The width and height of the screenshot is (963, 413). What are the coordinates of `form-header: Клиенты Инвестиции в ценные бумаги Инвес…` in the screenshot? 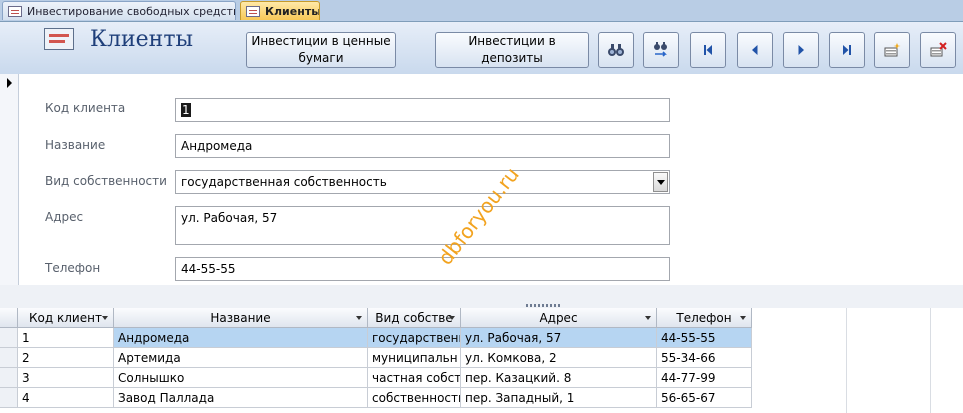 It's located at (481, 48).